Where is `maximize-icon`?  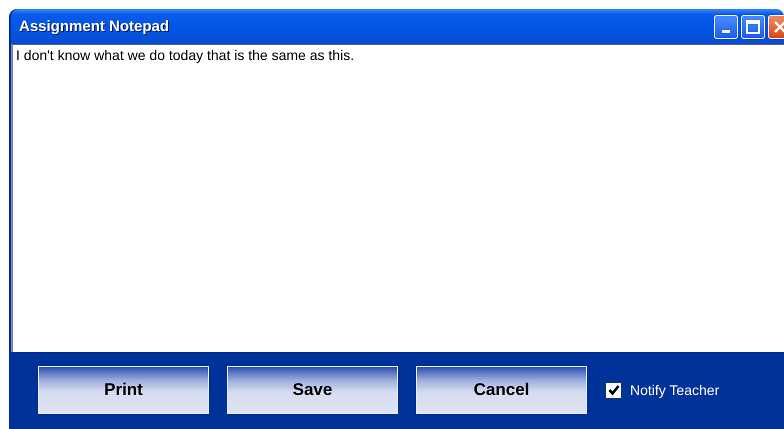 maximize-icon is located at coordinates (753, 27).